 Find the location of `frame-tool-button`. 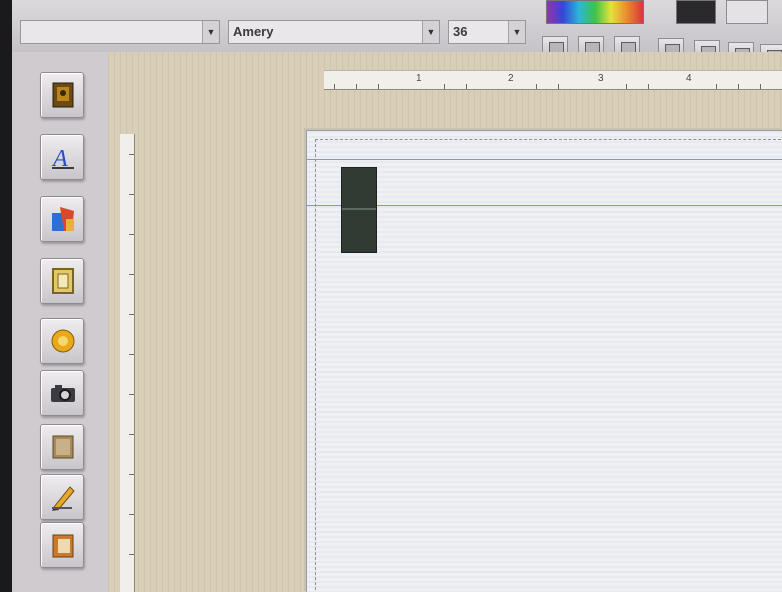

frame-tool-button is located at coordinates (62, 281).